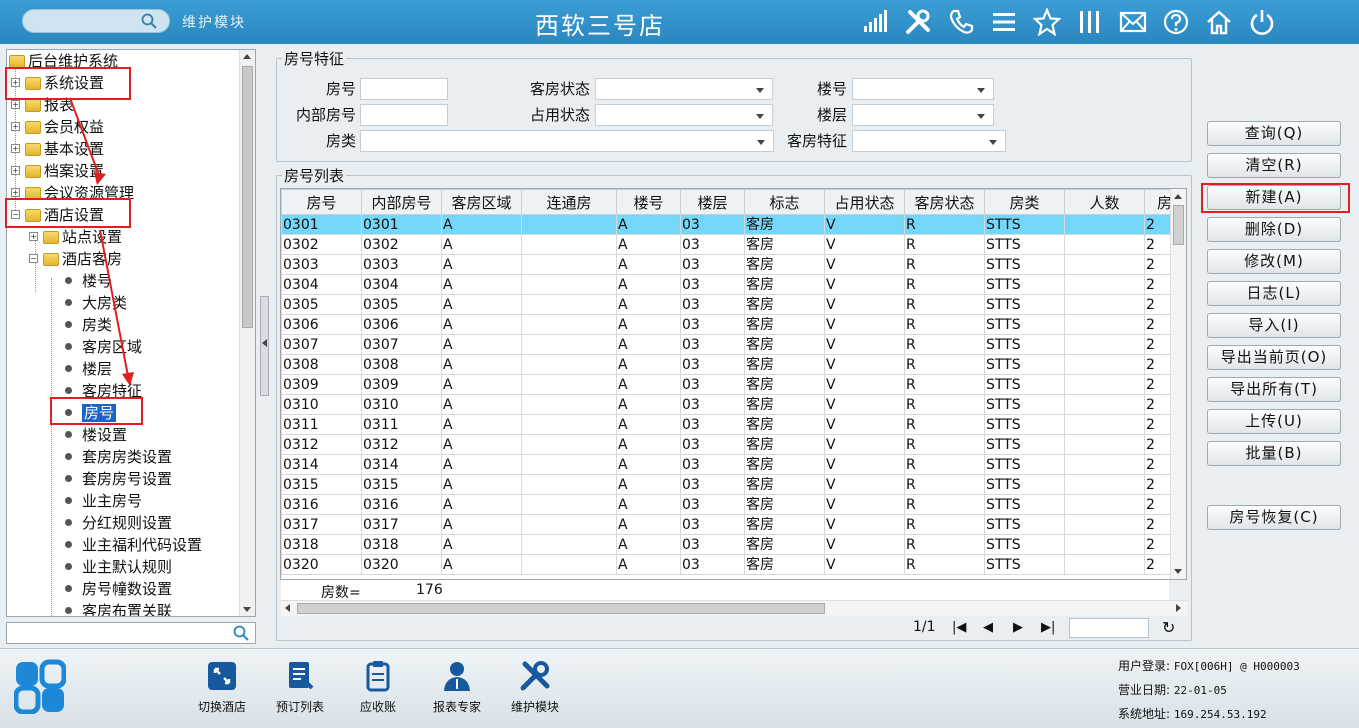 This screenshot has height=728, width=1359. What do you see at coordinates (75, 237) in the screenshot?
I see `tree-node-site-settings: + 站点设置` at bounding box center [75, 237].